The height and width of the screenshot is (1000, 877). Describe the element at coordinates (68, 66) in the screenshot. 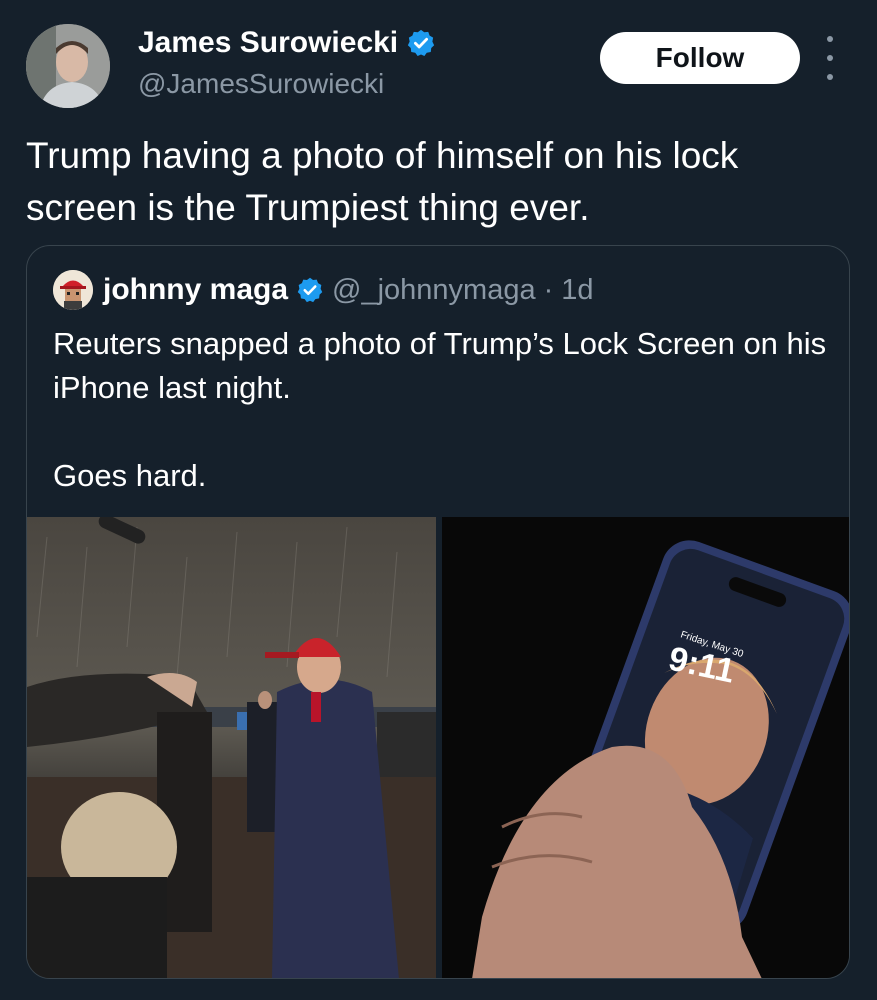

I see `author-avatar` at that location.